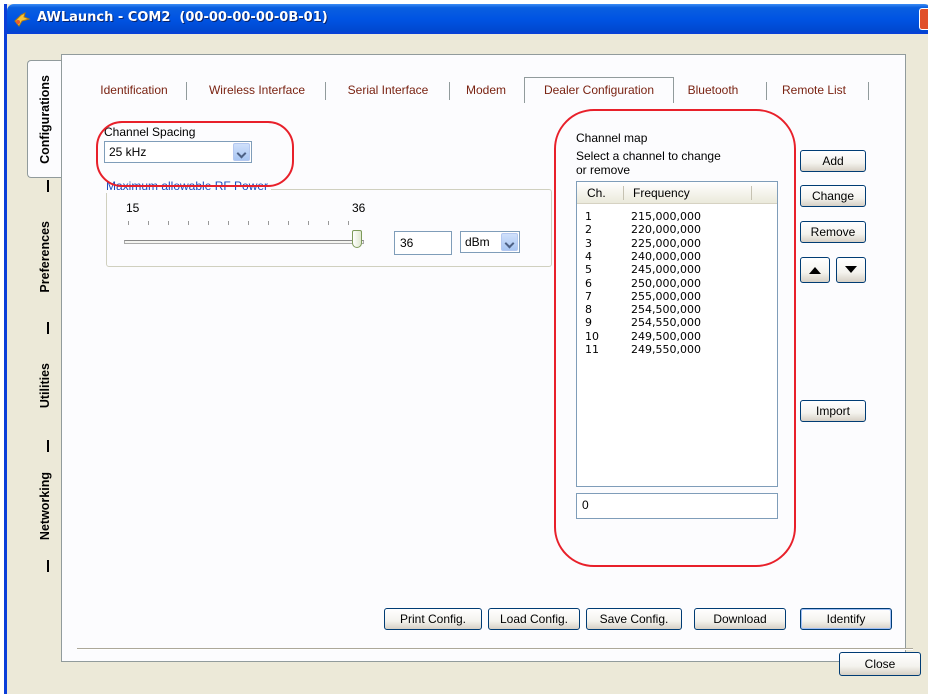 This screenshot has height=694, width=928. I want to click on channel-frequency: 254,550,000, so click(666, 323).